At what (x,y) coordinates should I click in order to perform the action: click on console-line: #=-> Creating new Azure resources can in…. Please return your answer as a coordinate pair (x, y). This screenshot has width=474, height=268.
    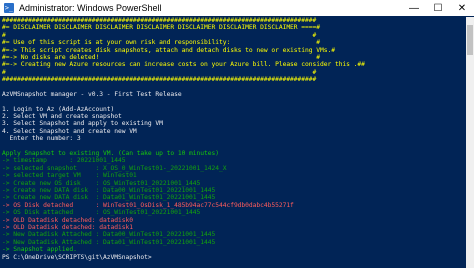
    Looking at the image, I should click on (183, 65).